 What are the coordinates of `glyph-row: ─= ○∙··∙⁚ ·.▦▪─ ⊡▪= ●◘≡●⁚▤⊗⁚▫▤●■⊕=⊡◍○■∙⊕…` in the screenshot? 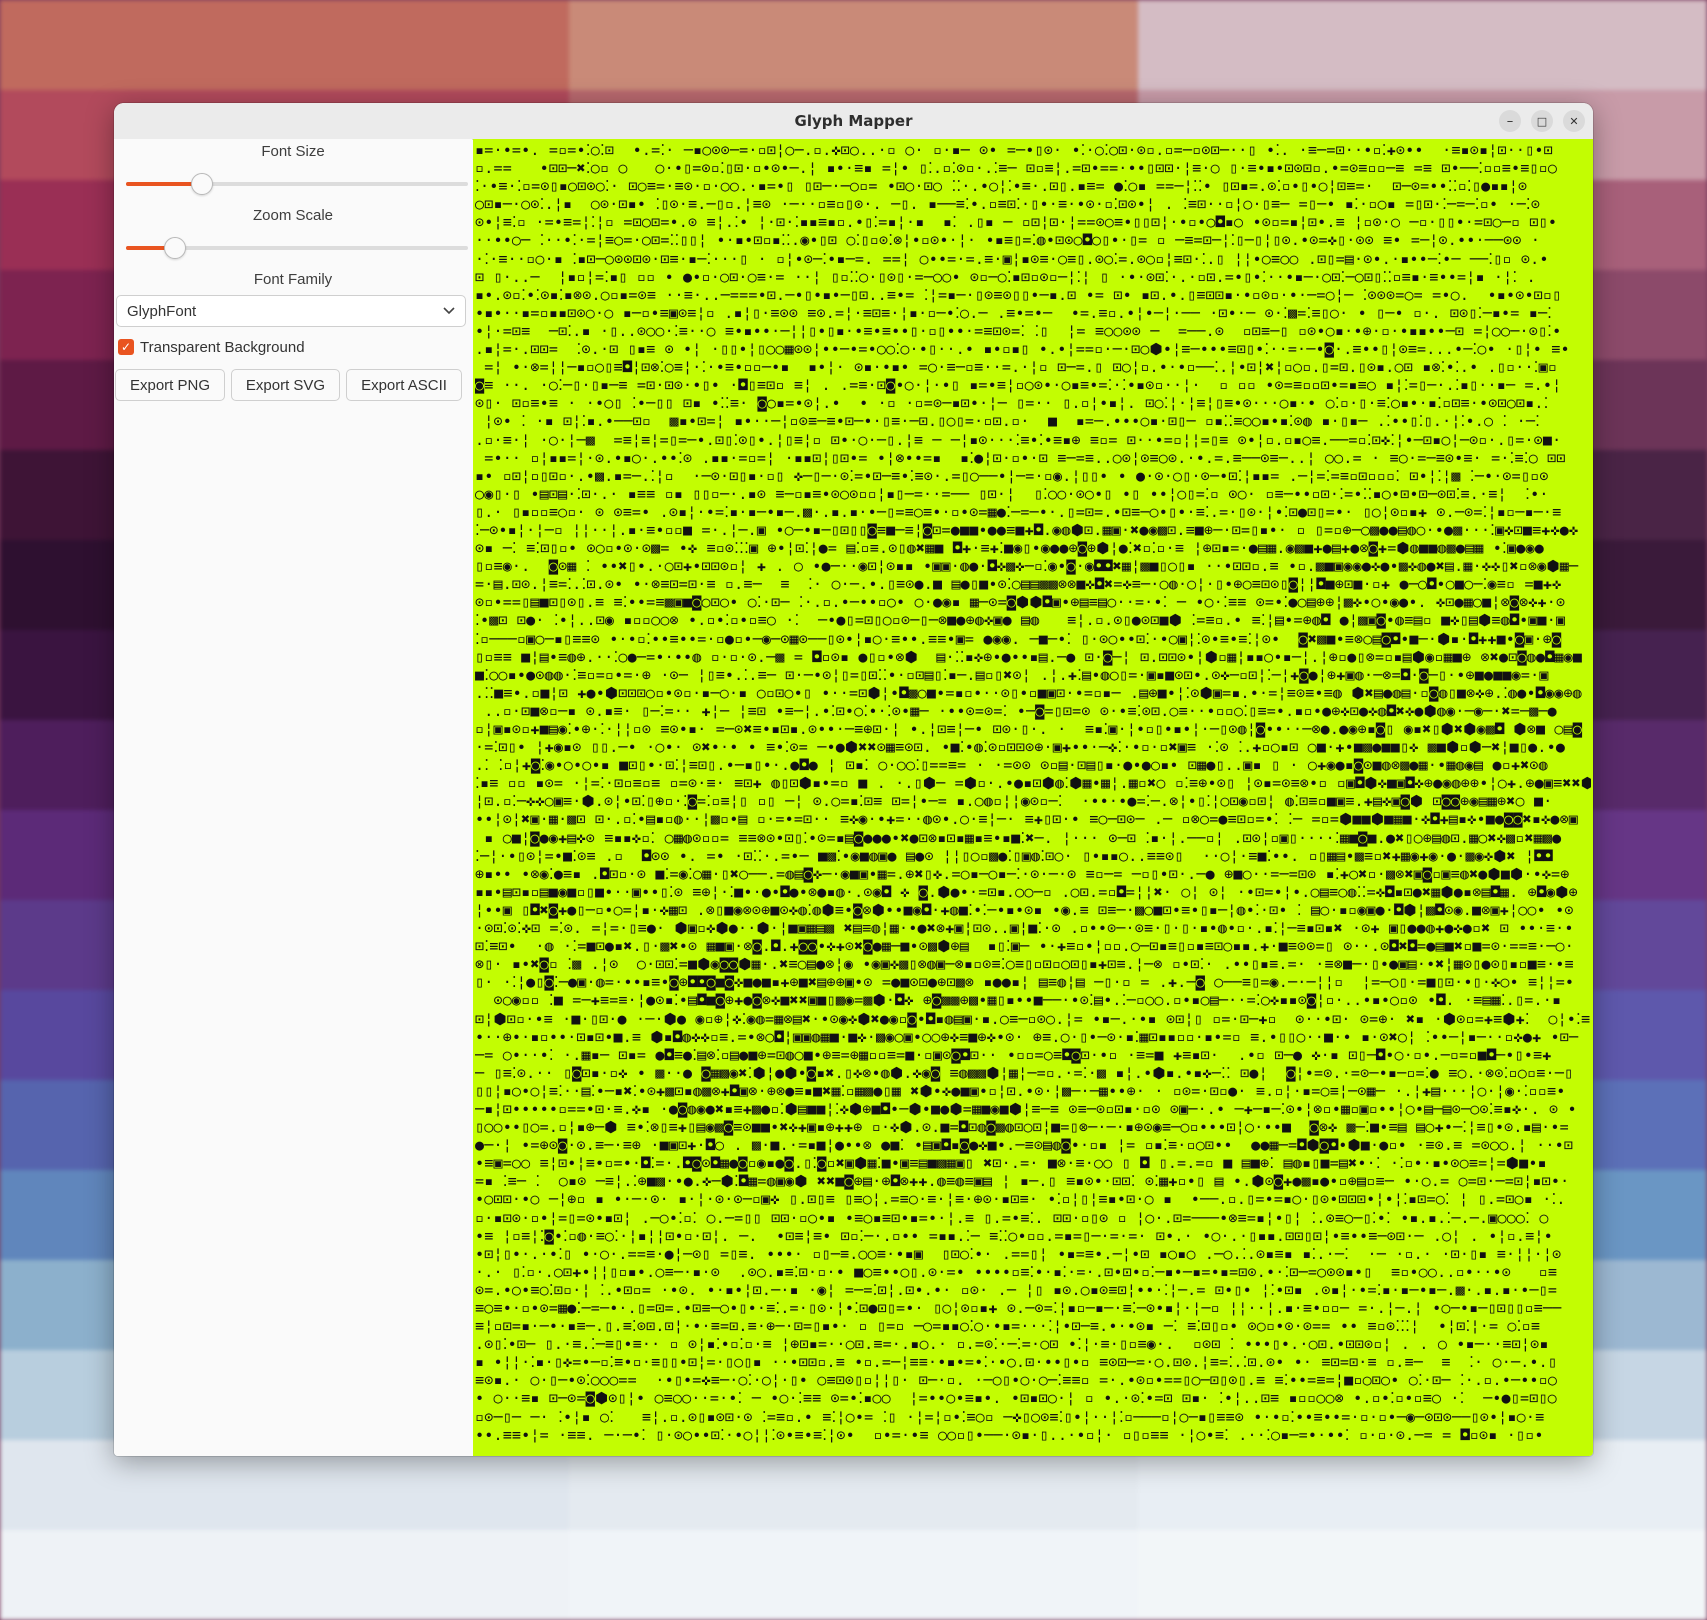 It's located at (1022, 1054).